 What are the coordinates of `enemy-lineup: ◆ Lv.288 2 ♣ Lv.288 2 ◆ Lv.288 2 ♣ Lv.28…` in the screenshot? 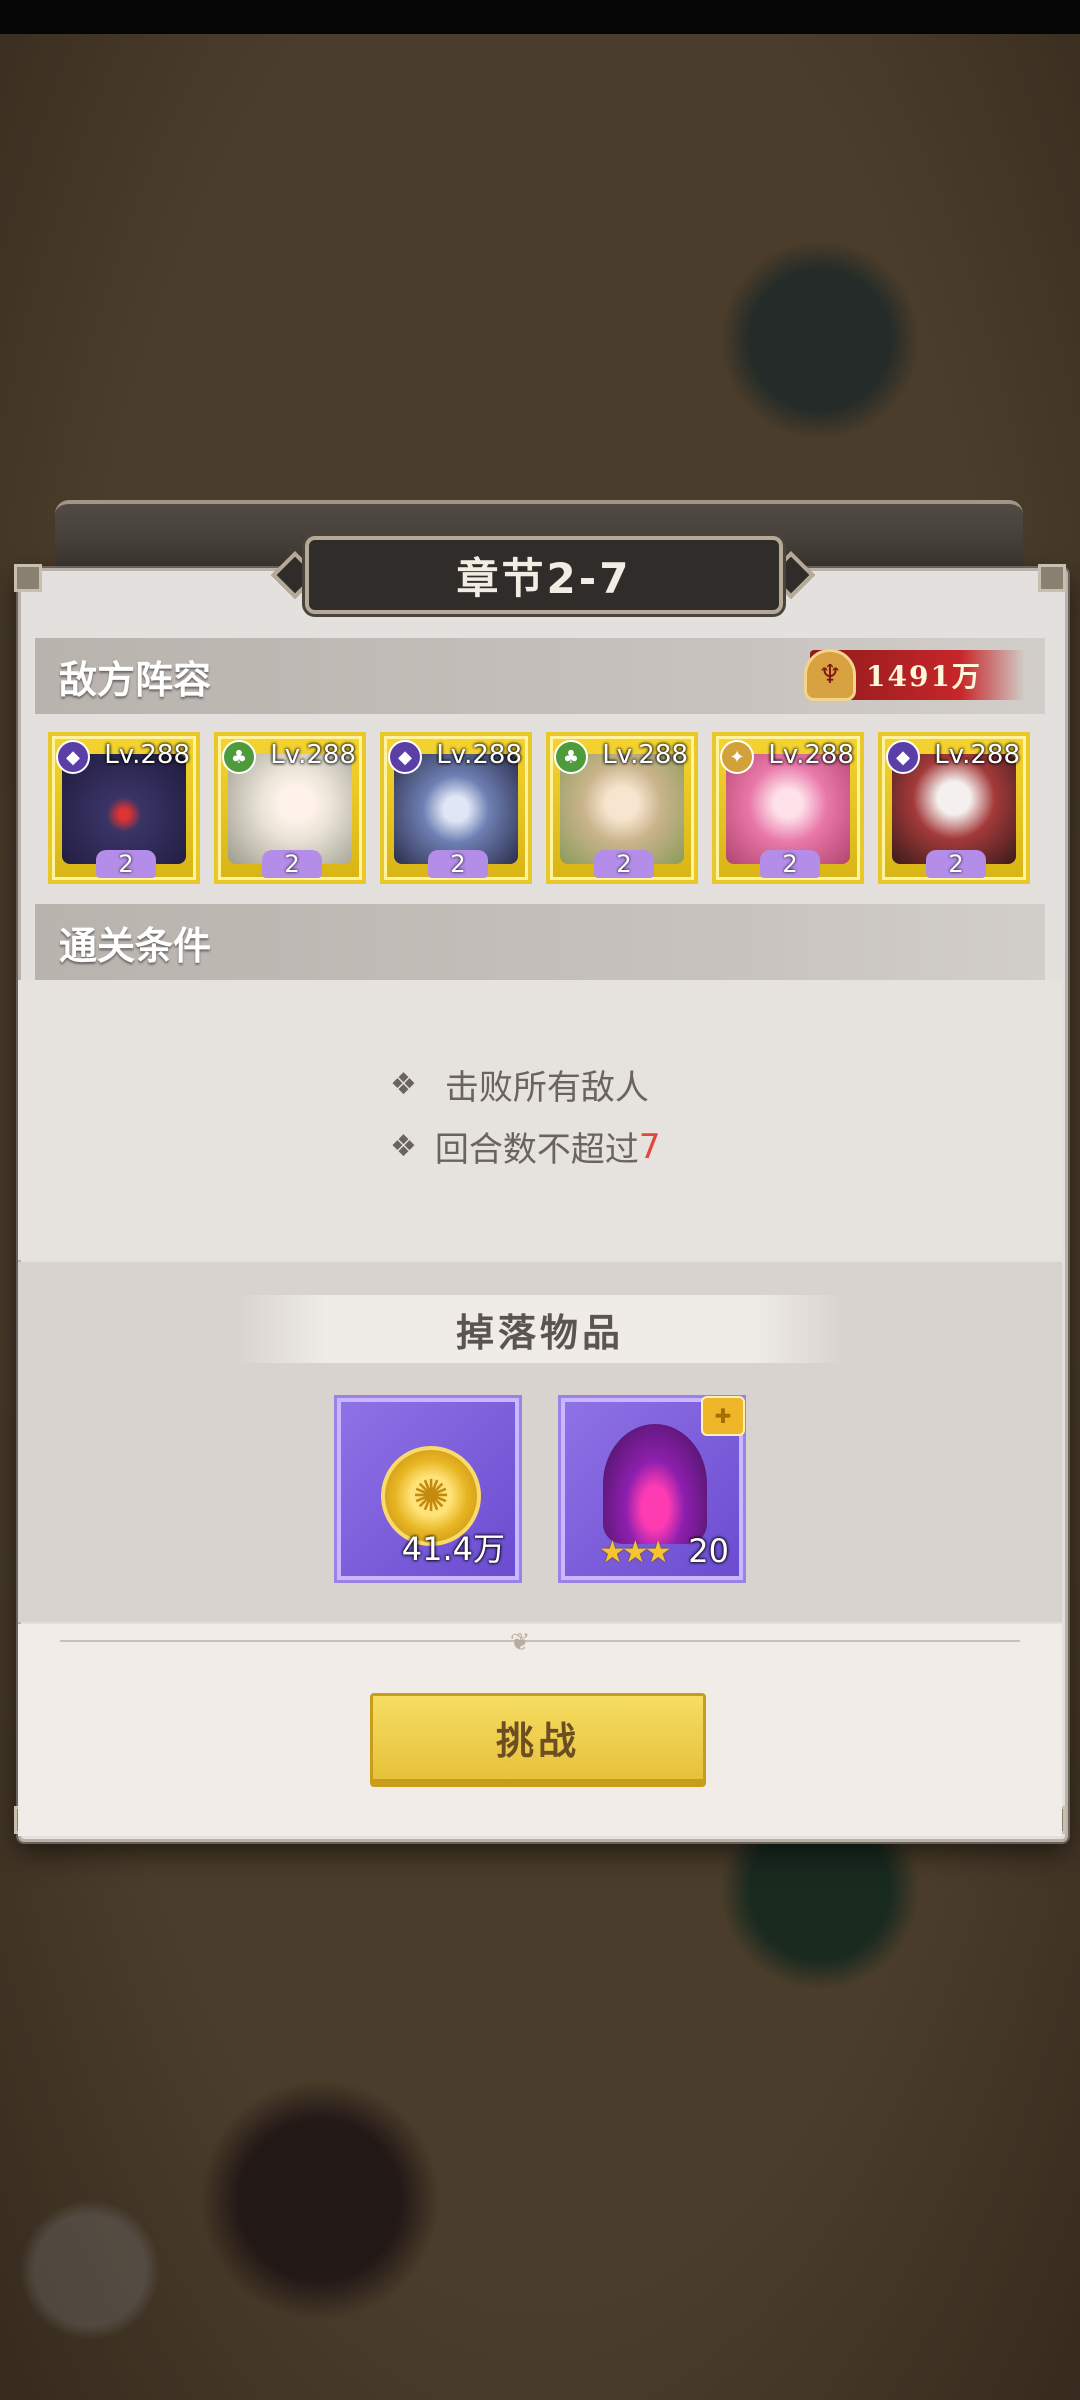 It's located at (543, 809).